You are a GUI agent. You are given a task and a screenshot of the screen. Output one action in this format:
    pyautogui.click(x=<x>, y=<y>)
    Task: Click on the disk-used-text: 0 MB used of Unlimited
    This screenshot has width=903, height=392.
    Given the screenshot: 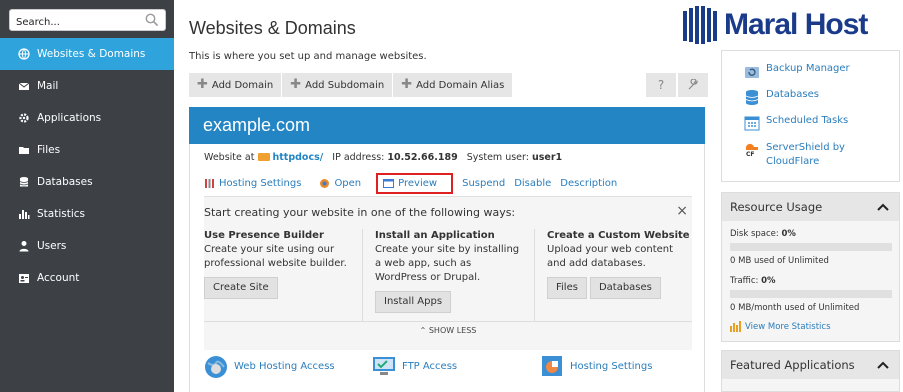 What is the action you would take?
    pyautogui.click(x=779, y=261)
    